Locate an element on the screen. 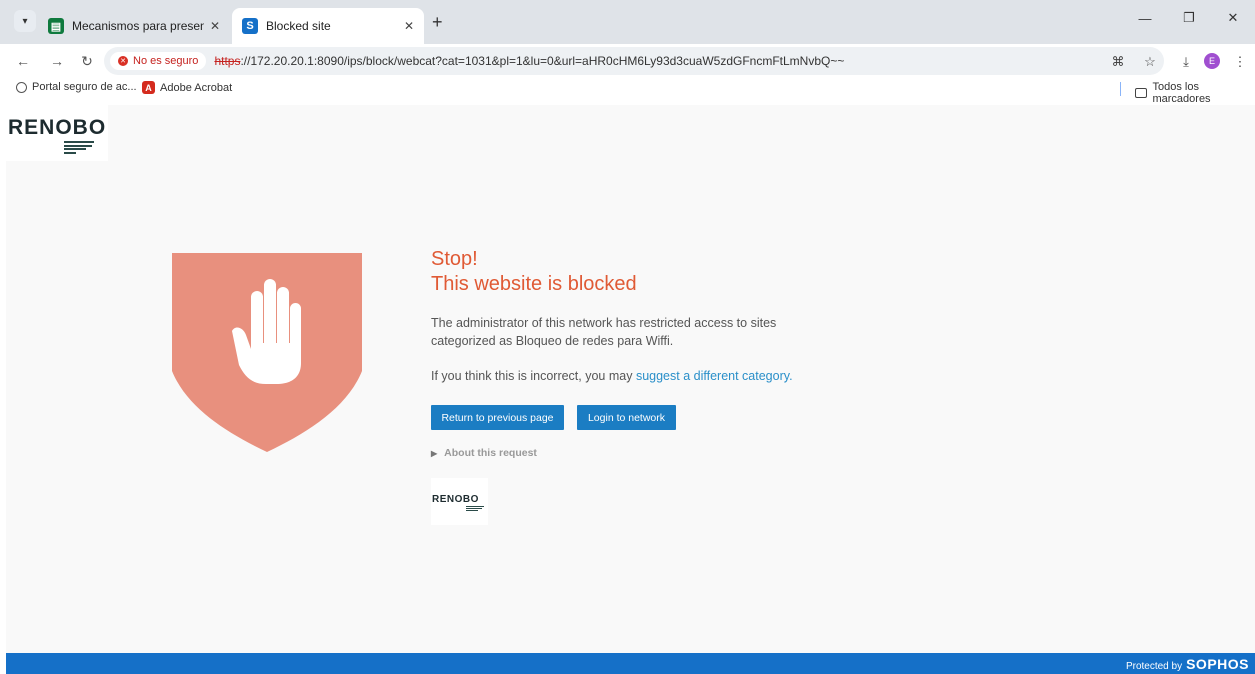  caret-right-icon: ▶ is located at coordinates (434, 453).